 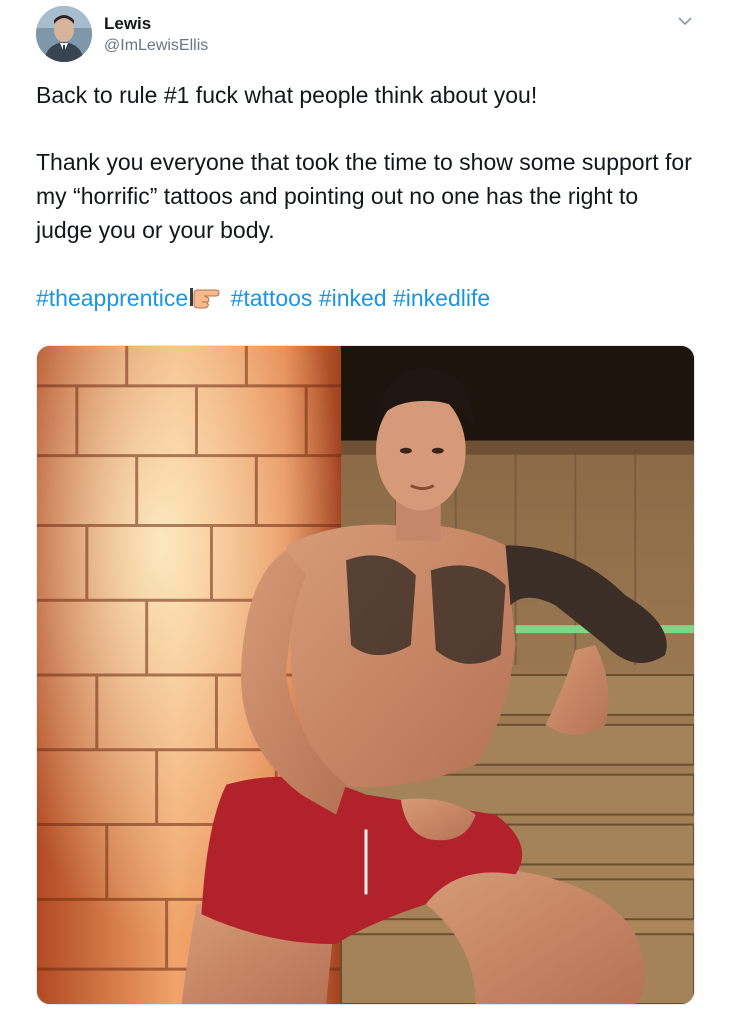 What do you see at coordinates (156, 46) in the screenshot?
I see `author-handle: @ImLewisEllis` at bounding box center [156, 46].